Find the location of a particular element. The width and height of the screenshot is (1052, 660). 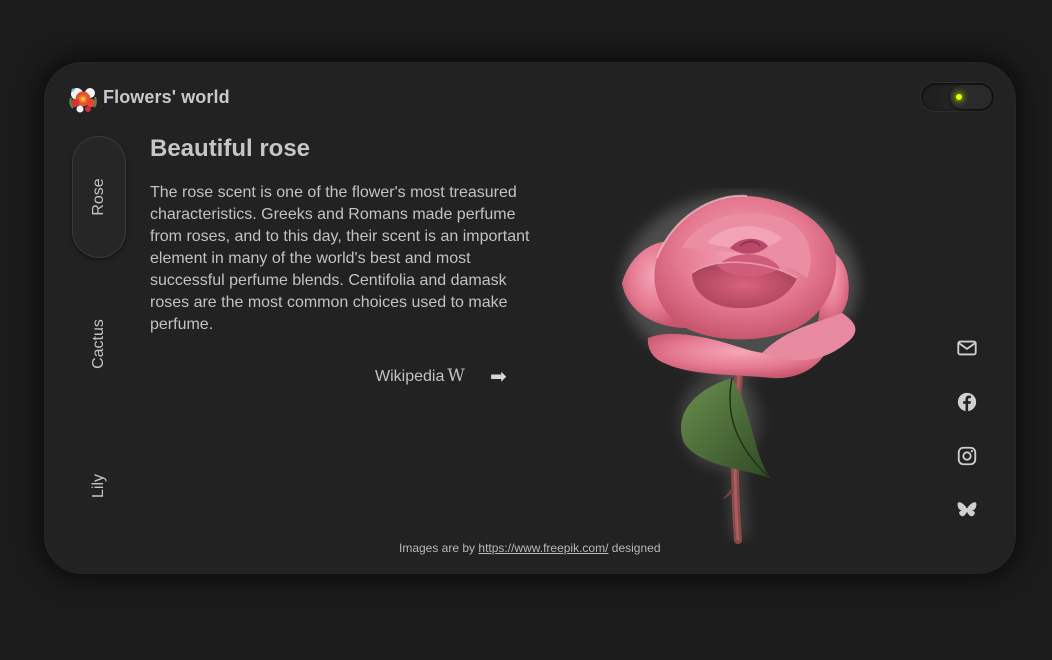

facebook-icon is located at coordinates (967, 402).